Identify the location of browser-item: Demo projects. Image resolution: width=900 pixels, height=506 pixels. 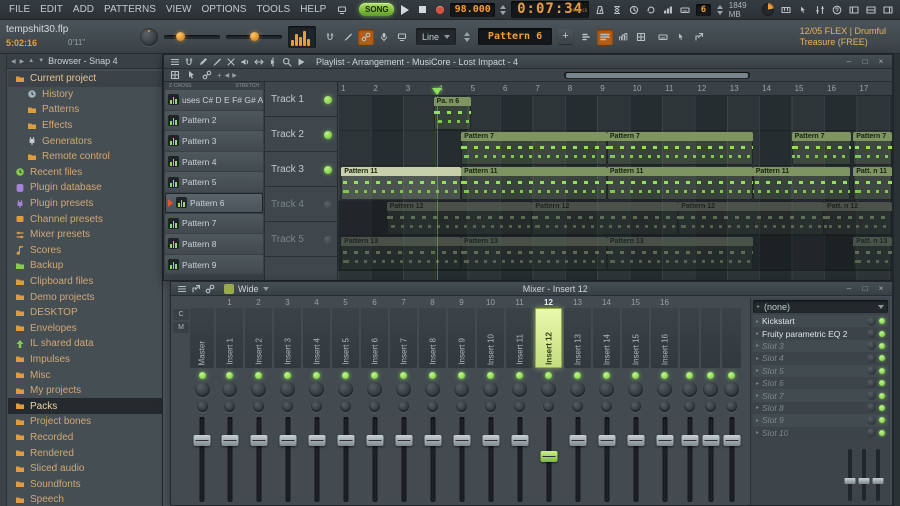
(85, 297).